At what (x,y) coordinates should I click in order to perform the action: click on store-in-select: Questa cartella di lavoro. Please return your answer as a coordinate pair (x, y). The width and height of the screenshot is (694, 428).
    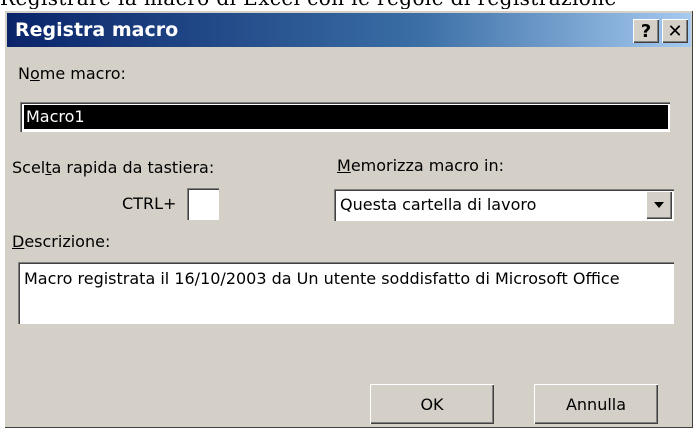
    Looking at the image, I should click on (504, 205).